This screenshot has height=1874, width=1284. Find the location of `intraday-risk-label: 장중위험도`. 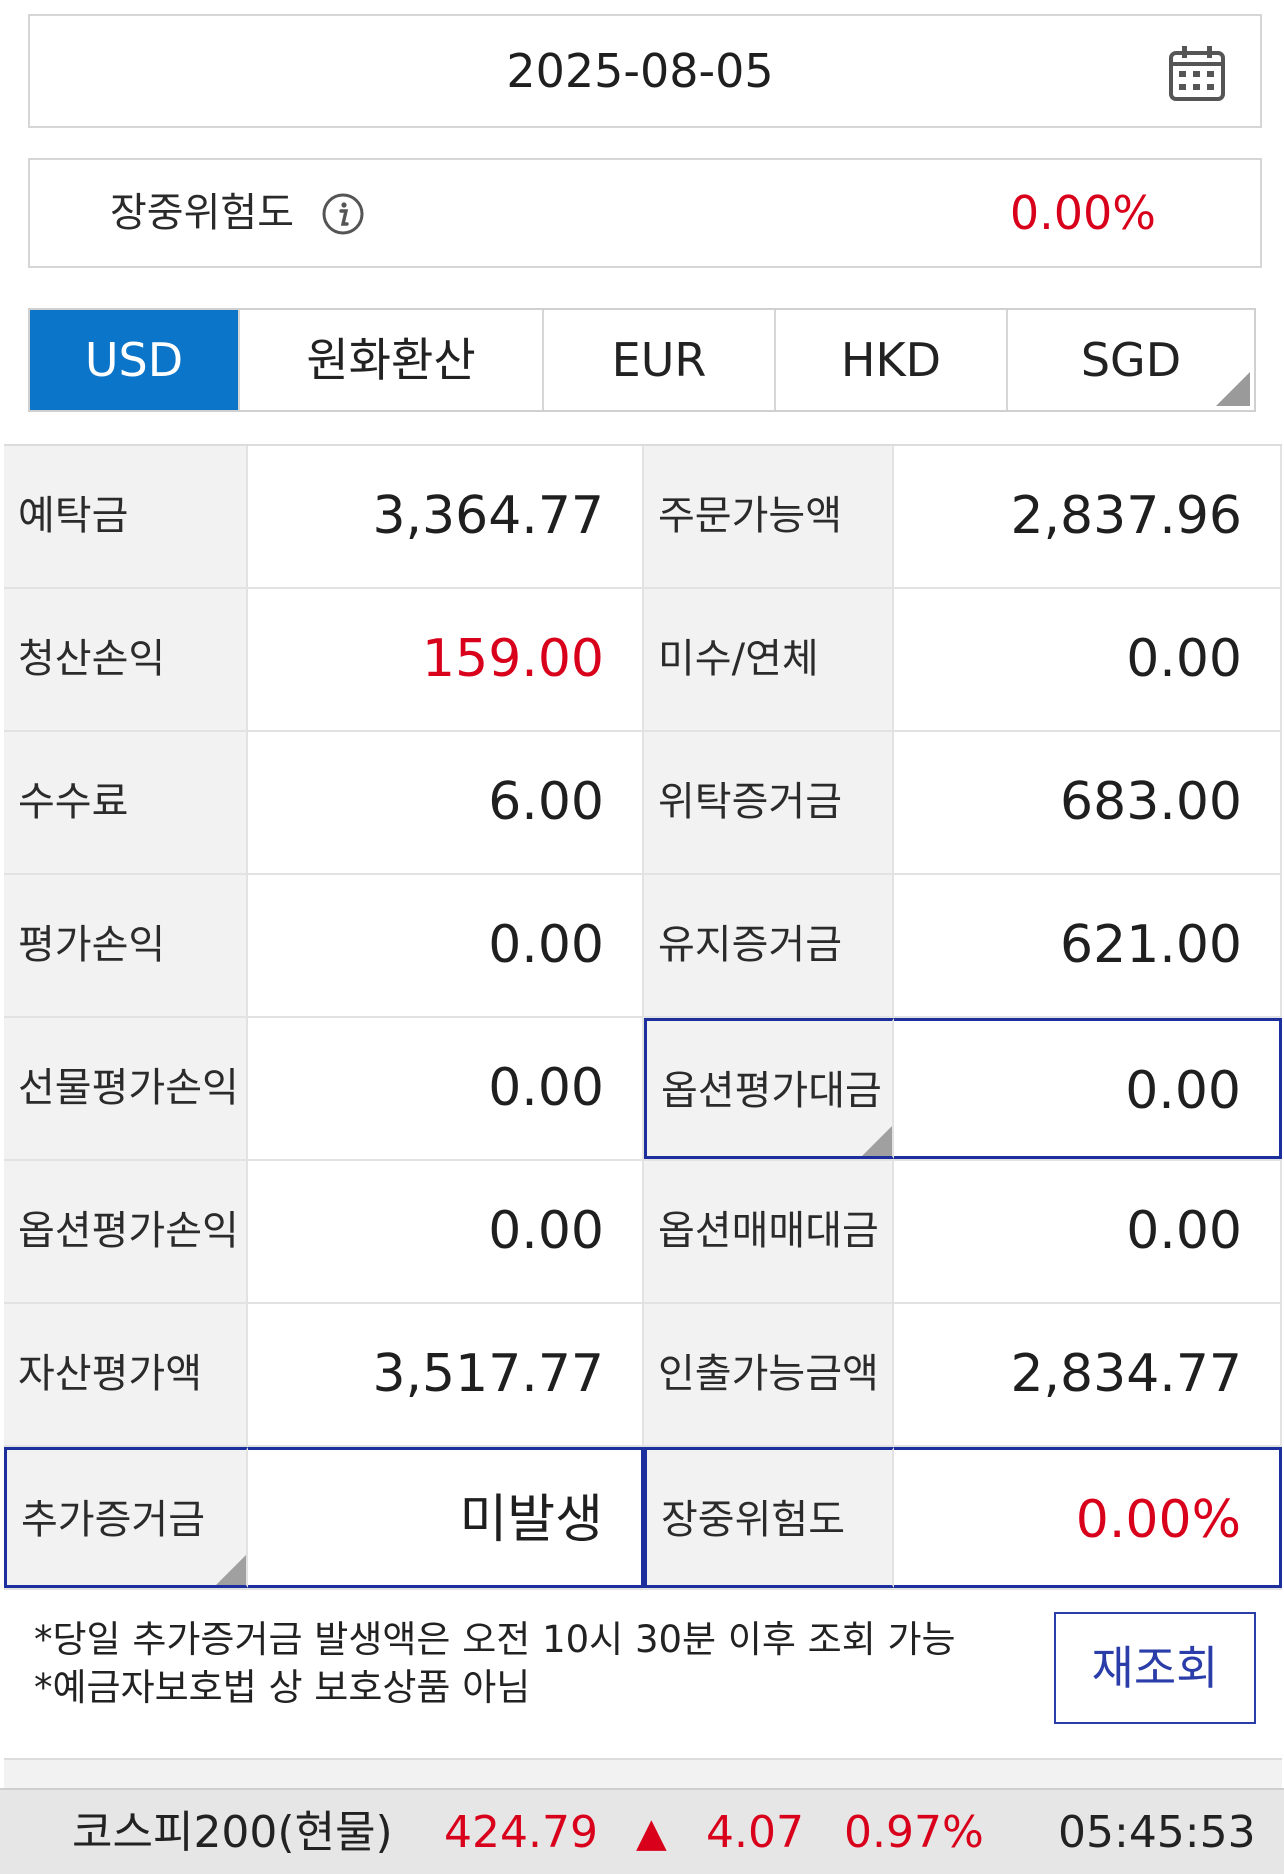

intraday-risk-label: 장중위험도 is located at coordinates (769, 1517).